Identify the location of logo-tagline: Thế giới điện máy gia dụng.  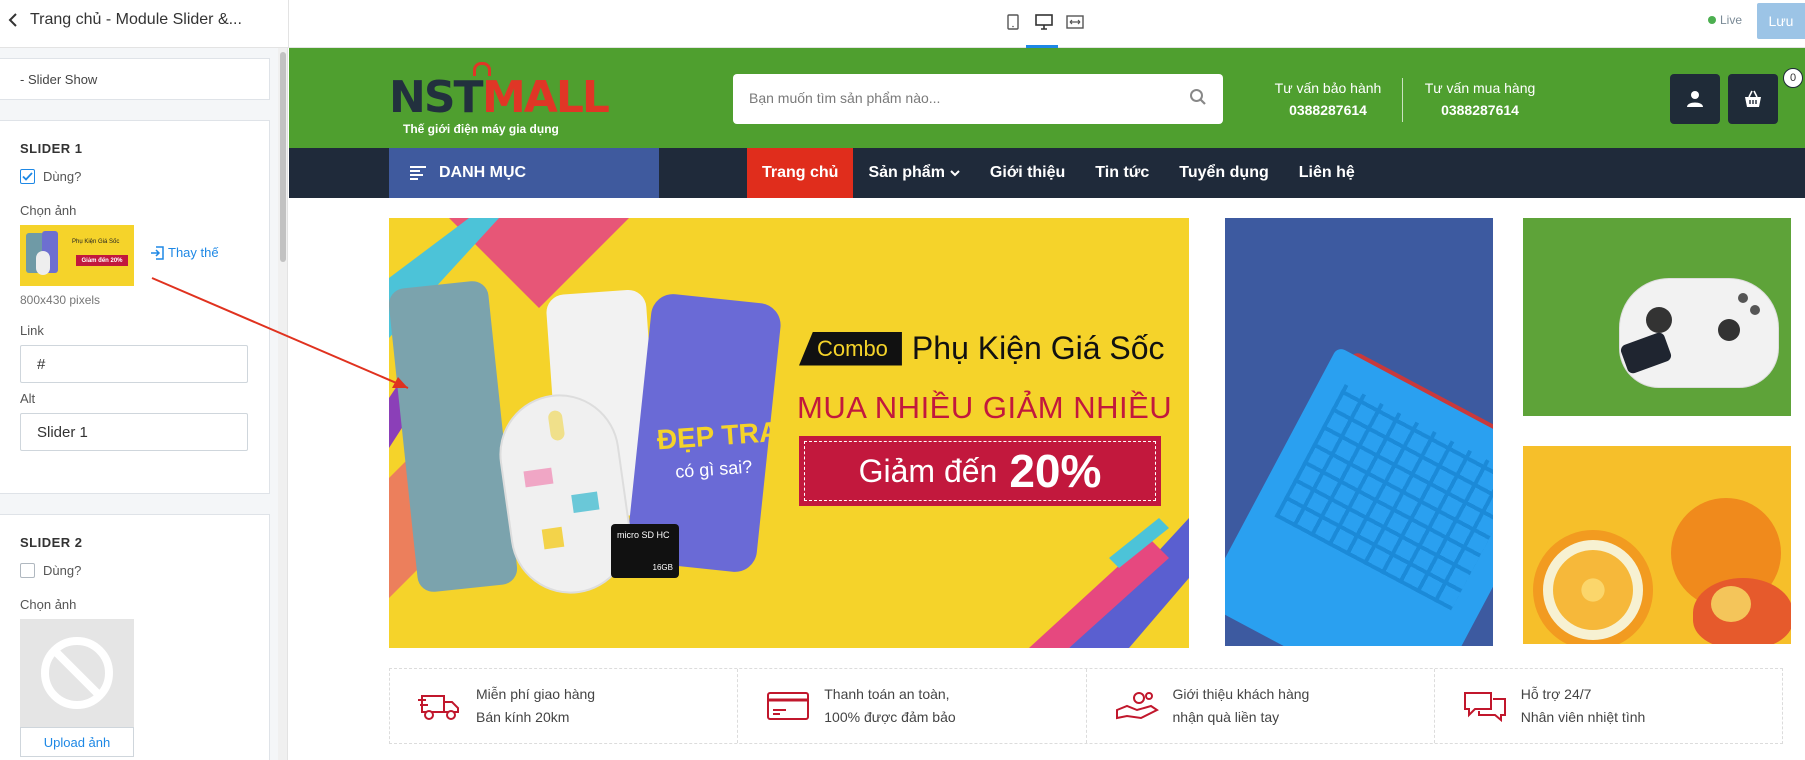
(481, 129).